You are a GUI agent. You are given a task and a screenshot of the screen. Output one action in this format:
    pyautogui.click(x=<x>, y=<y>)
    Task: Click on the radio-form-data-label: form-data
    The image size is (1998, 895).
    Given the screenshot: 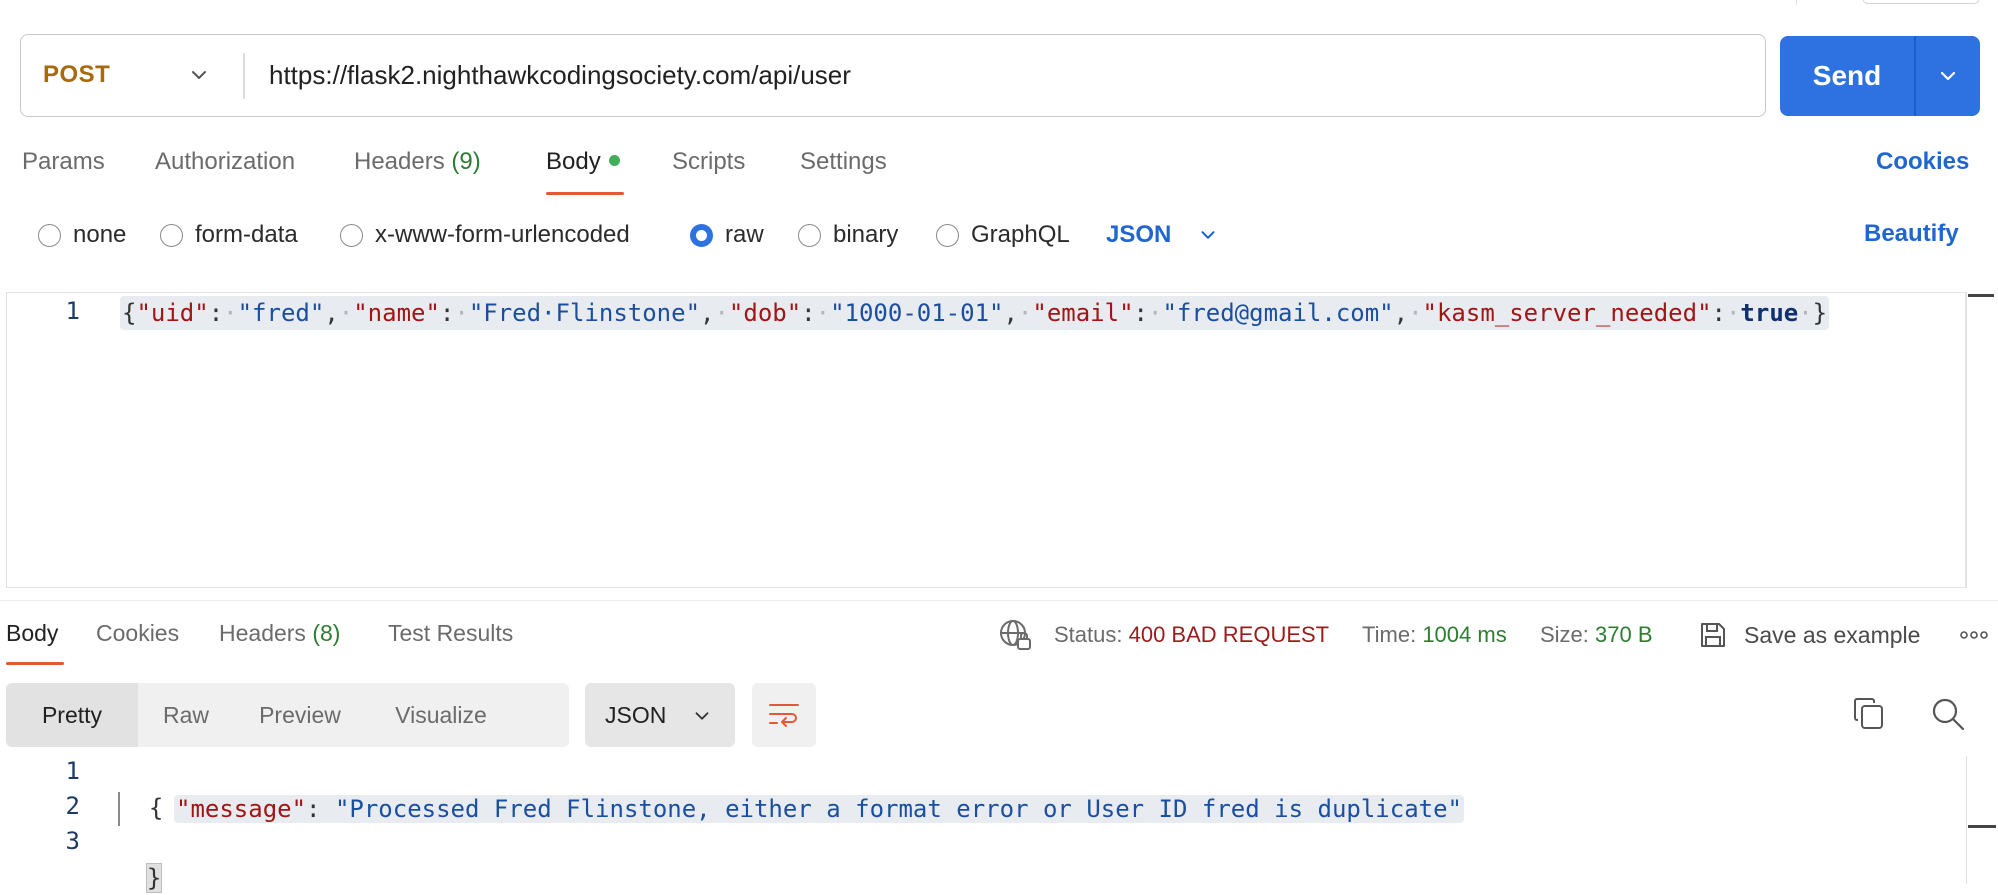 What is the action you would take?
    pyautogui.click(x=246, y=234)
    